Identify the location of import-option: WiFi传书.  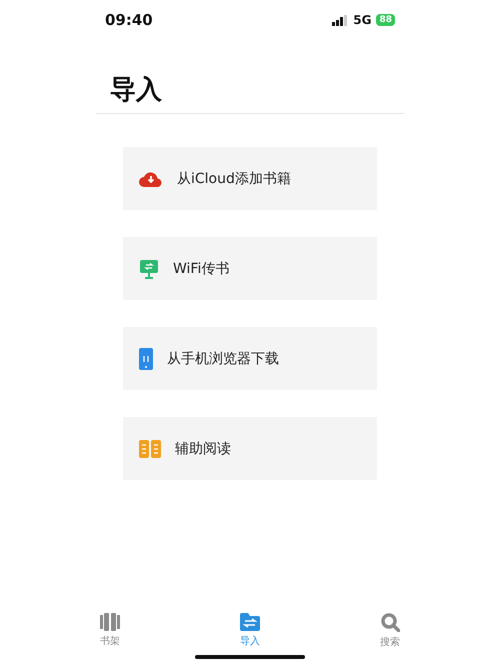
(250, 268).